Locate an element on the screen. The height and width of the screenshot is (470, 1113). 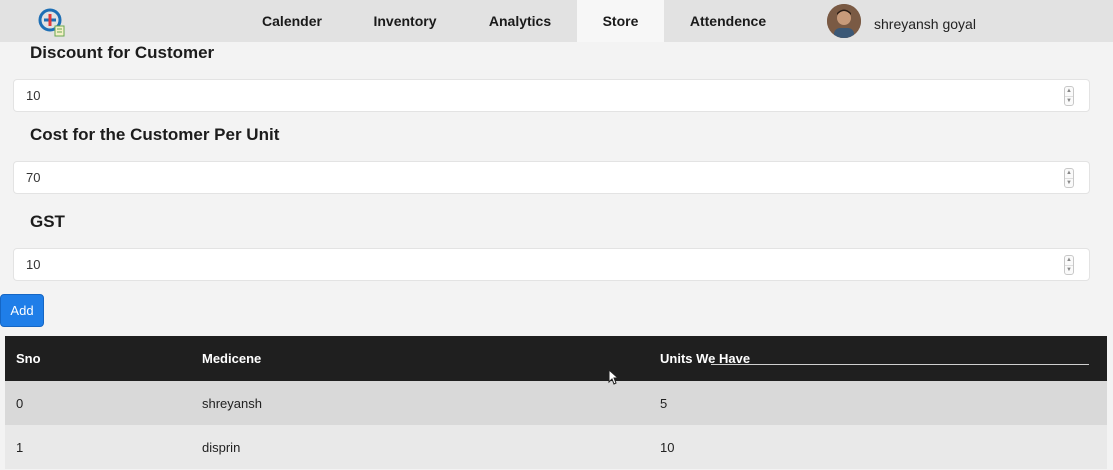
app-logo-icon is located at coordinates (52, 23).